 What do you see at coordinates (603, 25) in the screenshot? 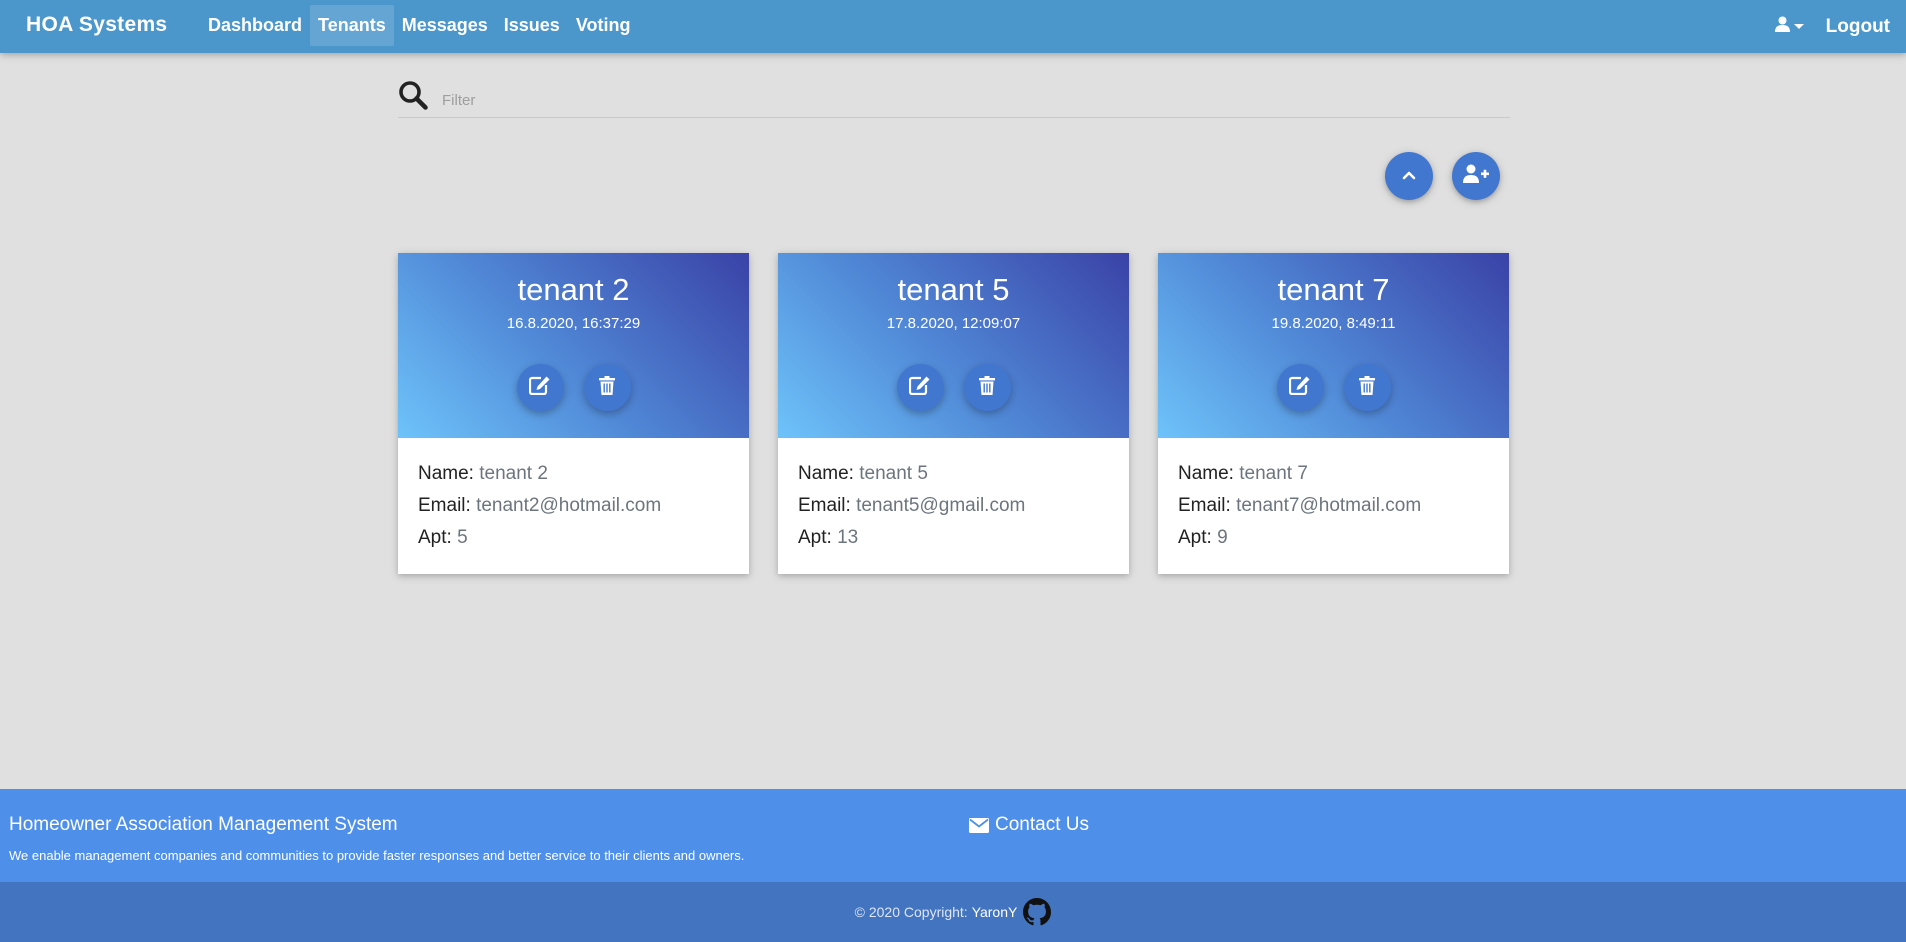
I see `nav-link-voting: Voting` at bounding box center [603, 25].